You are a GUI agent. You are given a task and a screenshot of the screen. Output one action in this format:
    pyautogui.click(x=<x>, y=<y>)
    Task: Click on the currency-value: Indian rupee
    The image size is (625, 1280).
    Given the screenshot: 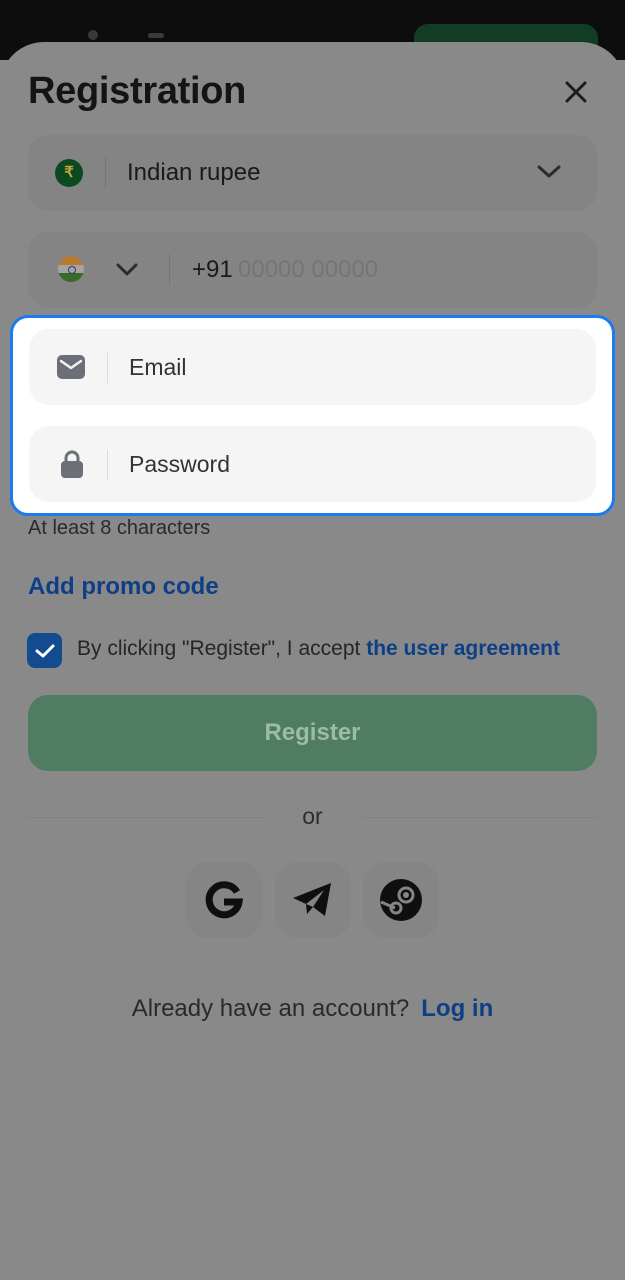 What is the action you would take?
    pyautogui.click(x=194, y=172)
    